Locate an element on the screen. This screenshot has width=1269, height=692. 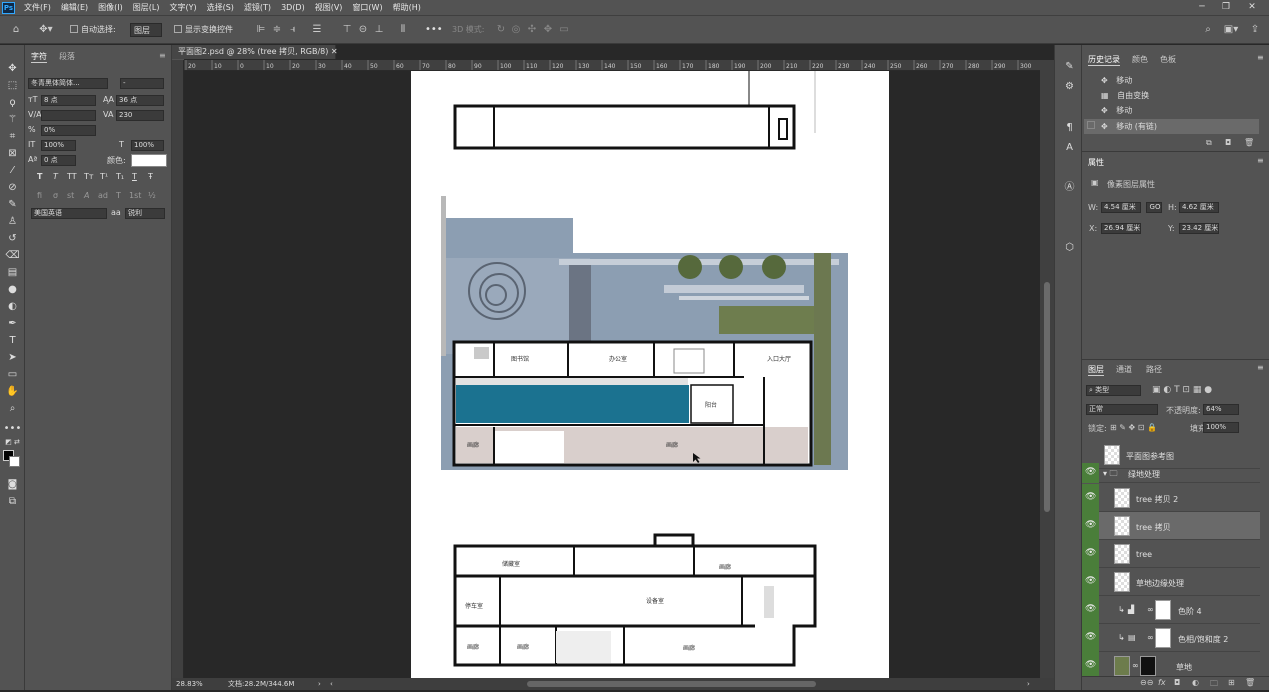
delete-icon: 🗑 is located at coordinates (1249, 142).